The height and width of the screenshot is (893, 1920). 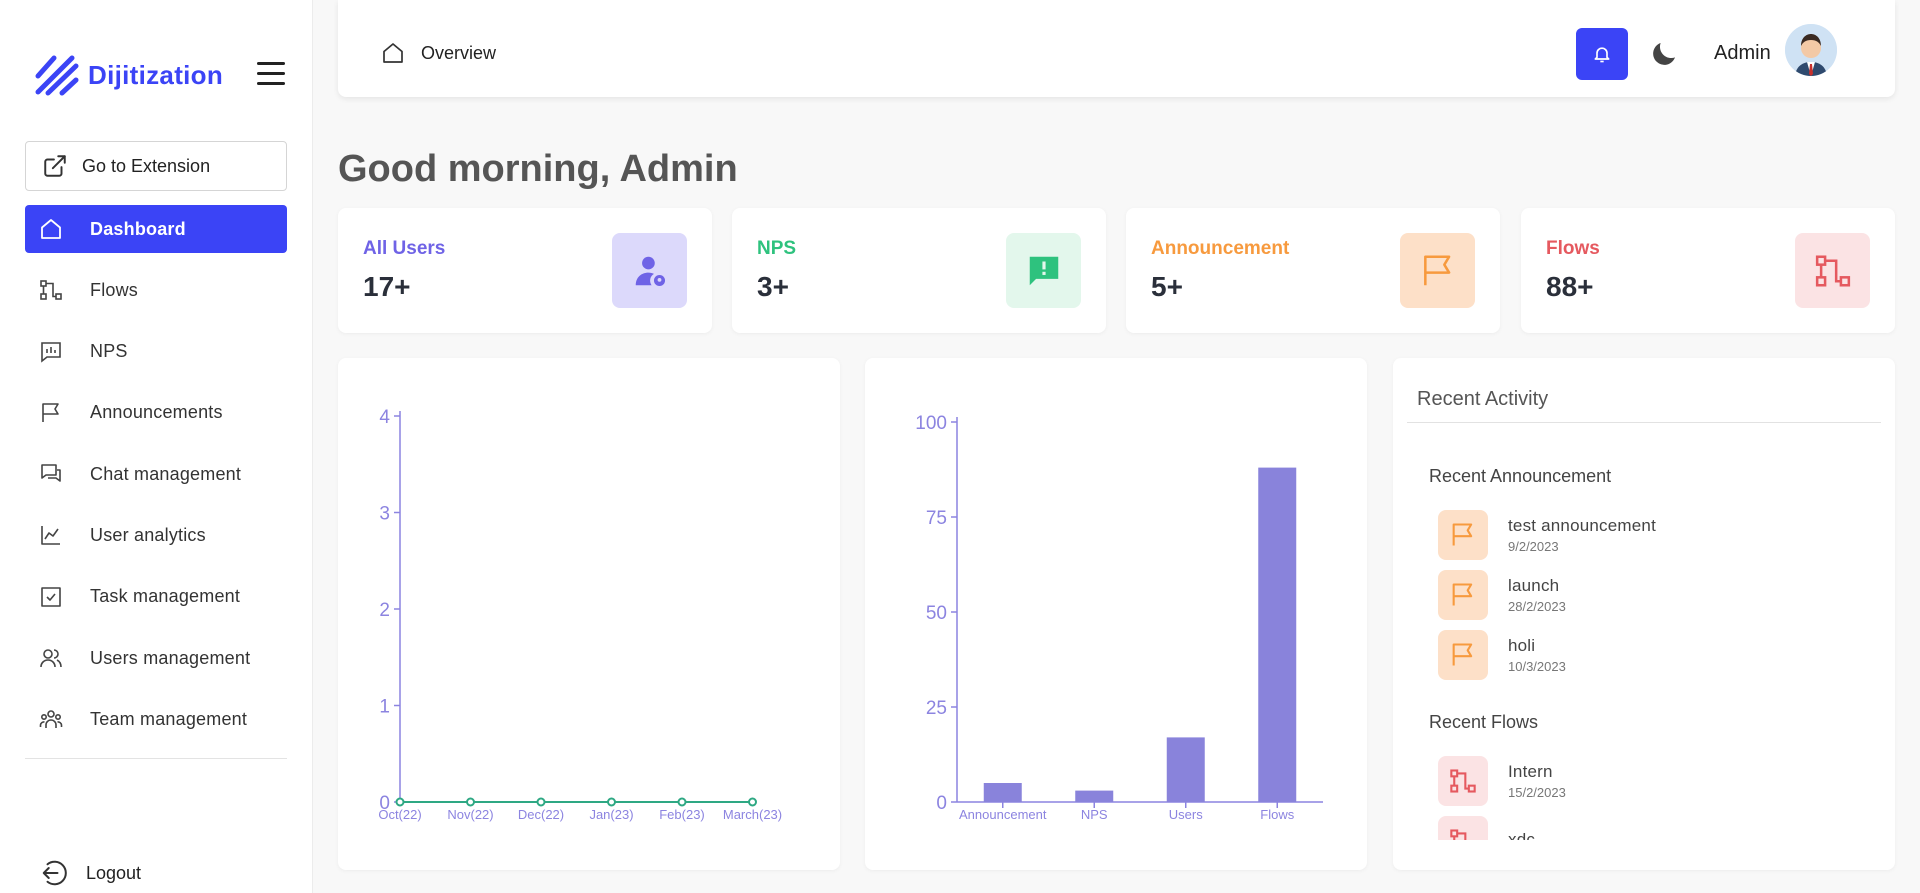 I want to click on stat-card-announcement: Announcement 5+, so click(x=1313, y=270).